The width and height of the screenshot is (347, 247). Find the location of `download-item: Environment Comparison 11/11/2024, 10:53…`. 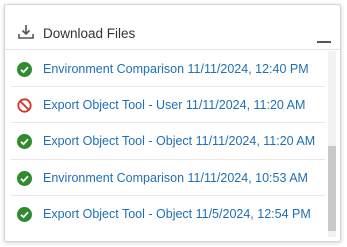

download-item: Environment Comparison 11/11/2024, 10:53… is located at coordinates (168, 178).